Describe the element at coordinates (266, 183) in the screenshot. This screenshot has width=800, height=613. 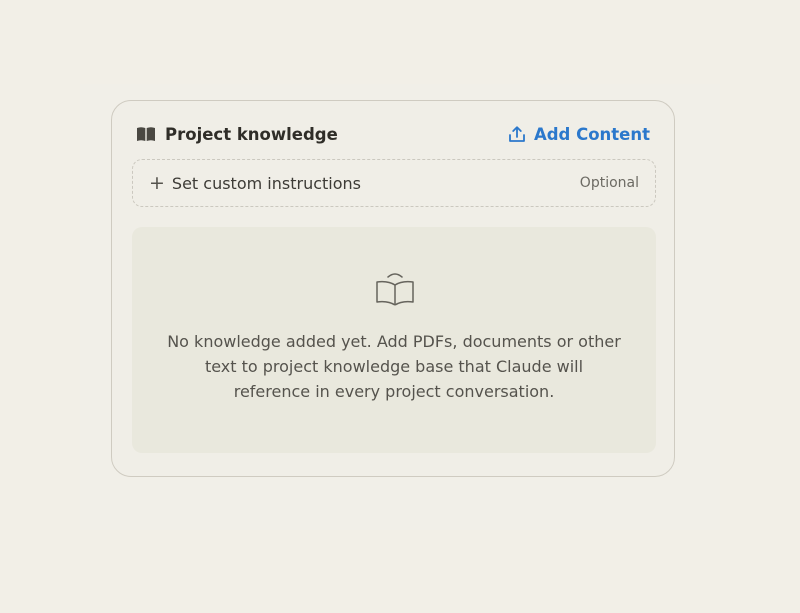
I see `instructions-label: Set custom instructions` at that location.